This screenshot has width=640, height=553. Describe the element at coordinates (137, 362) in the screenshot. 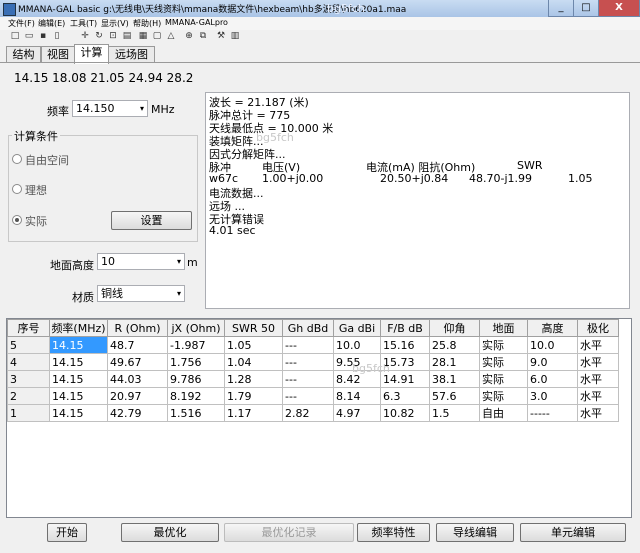

I see `table-cell: 49.67` at that location.